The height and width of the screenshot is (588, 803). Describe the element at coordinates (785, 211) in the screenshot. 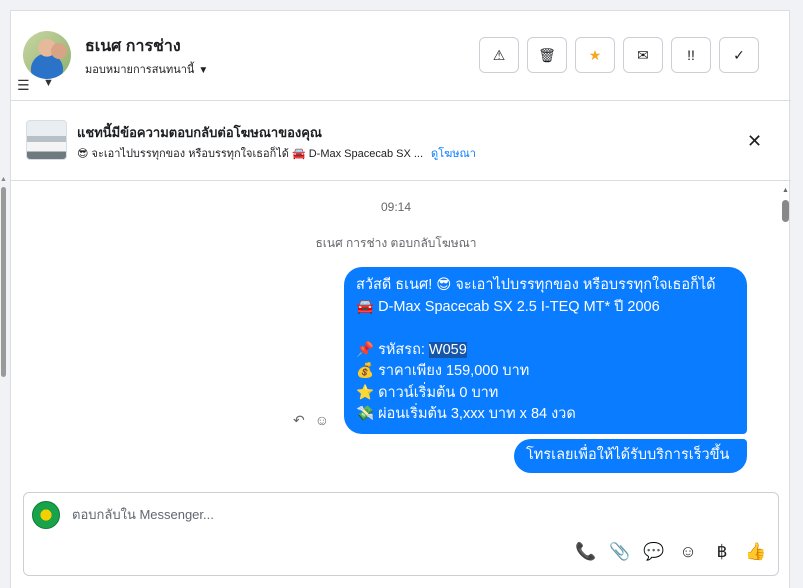

I see `thread-scroll-thumb` at that location.